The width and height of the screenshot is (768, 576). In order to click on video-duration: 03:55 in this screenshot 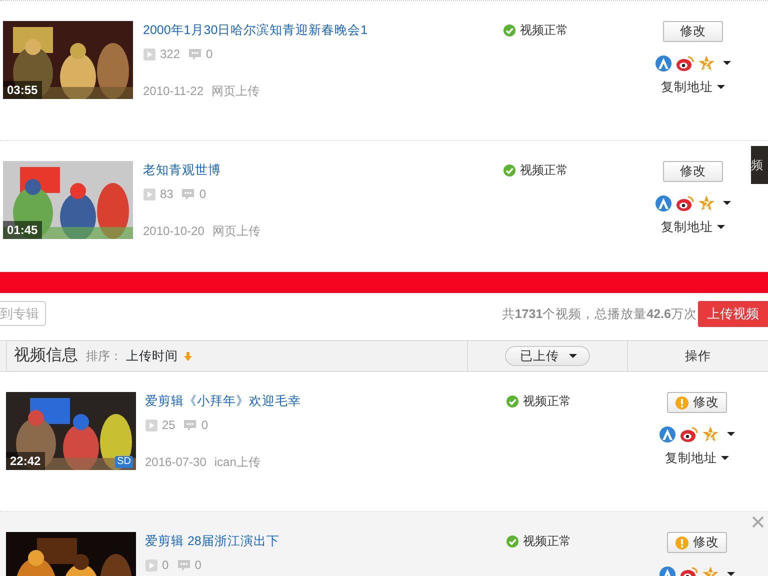, I will do `click(22, 90)`.